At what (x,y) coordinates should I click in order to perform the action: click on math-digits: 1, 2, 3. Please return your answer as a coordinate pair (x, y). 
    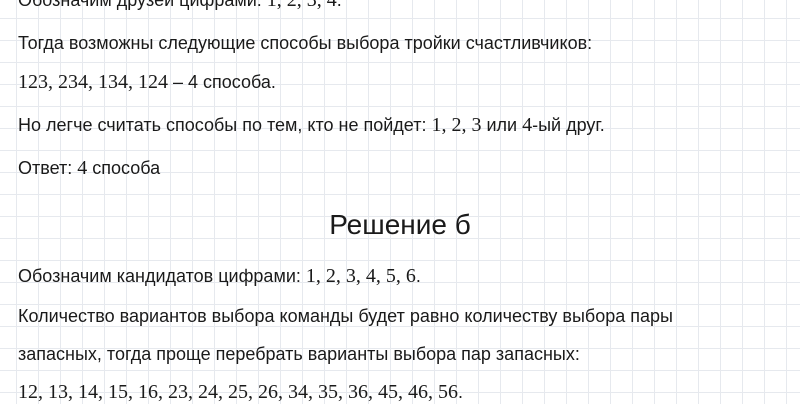
    Looking at the image, I should click on (456, 125).